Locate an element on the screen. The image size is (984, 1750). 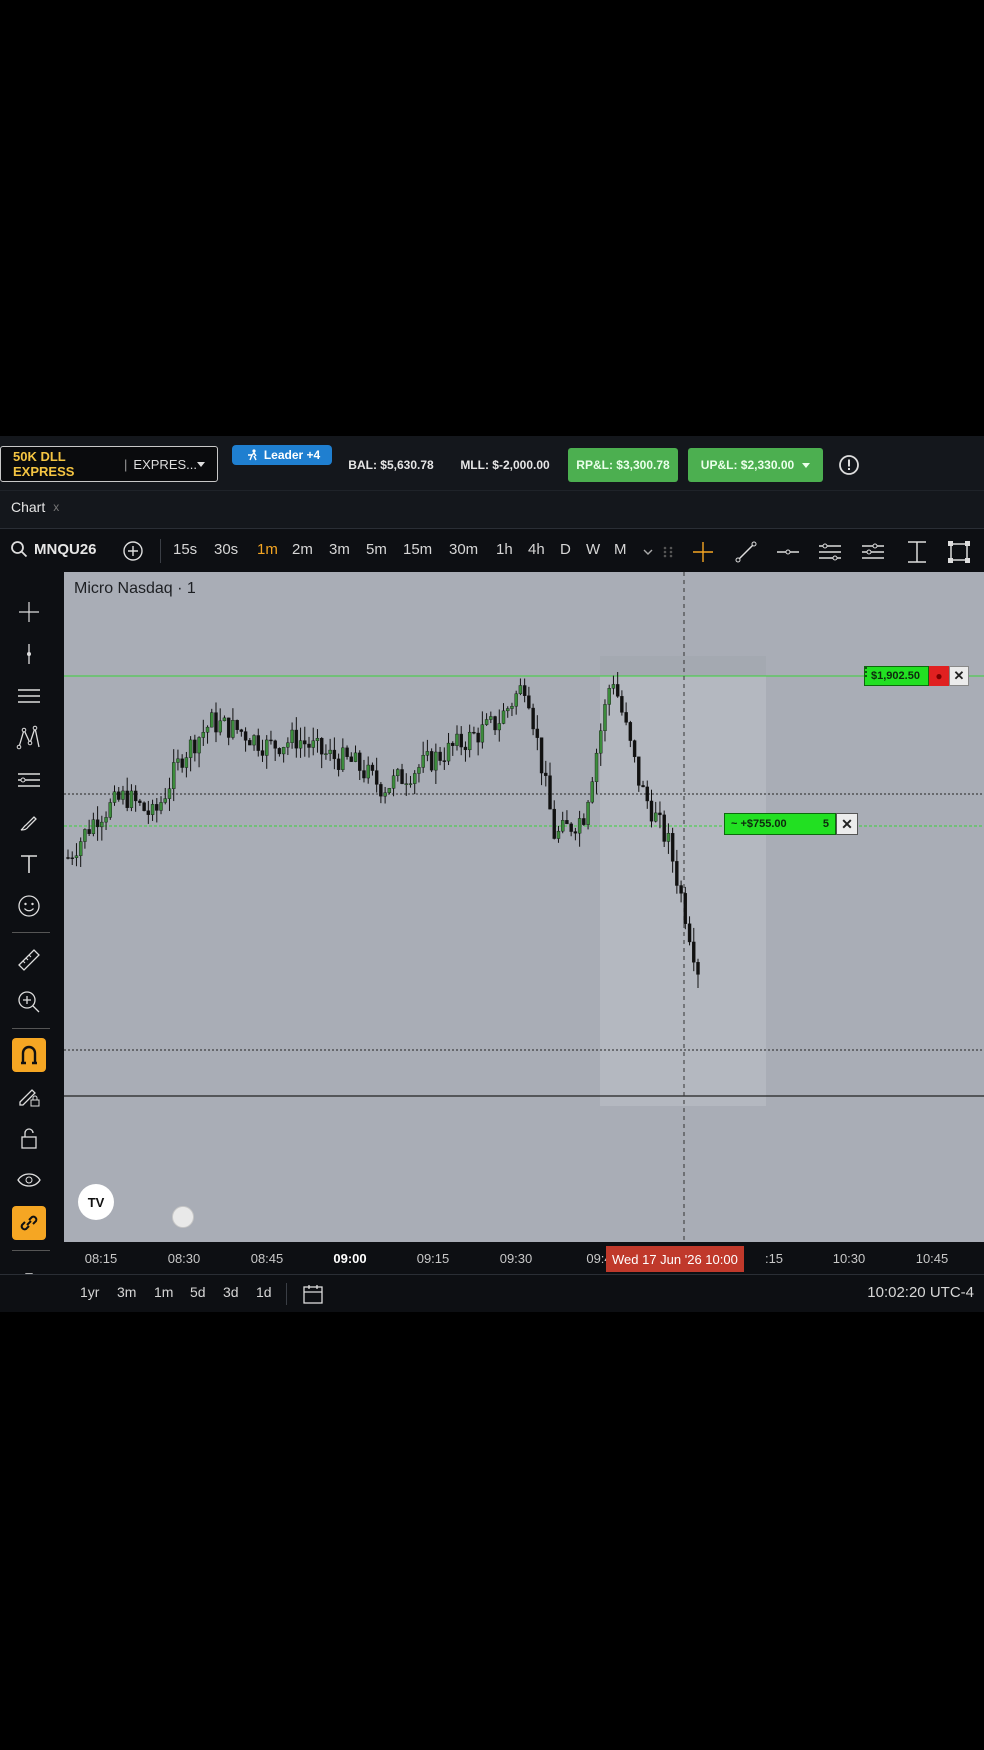
drawing-toolbar is located at coordinates (29, 942).